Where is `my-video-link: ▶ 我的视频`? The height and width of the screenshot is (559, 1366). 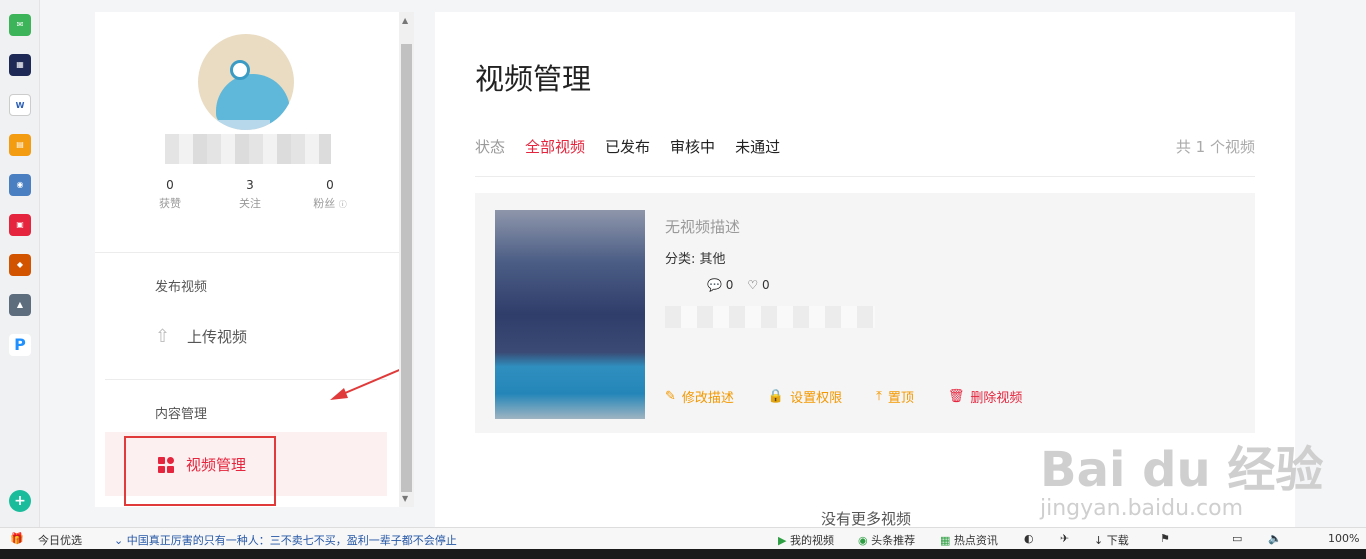
my-video-link: ▶ 我的视频 is located at coordinates (806, 540).